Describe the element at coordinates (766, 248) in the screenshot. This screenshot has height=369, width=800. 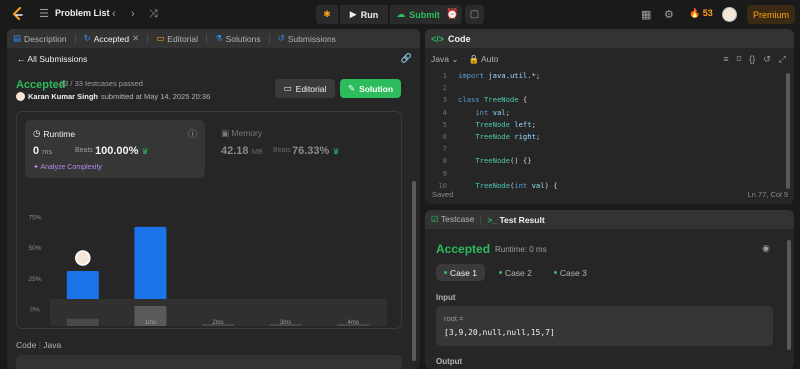
I see `eye-icon: ◉` at that location.